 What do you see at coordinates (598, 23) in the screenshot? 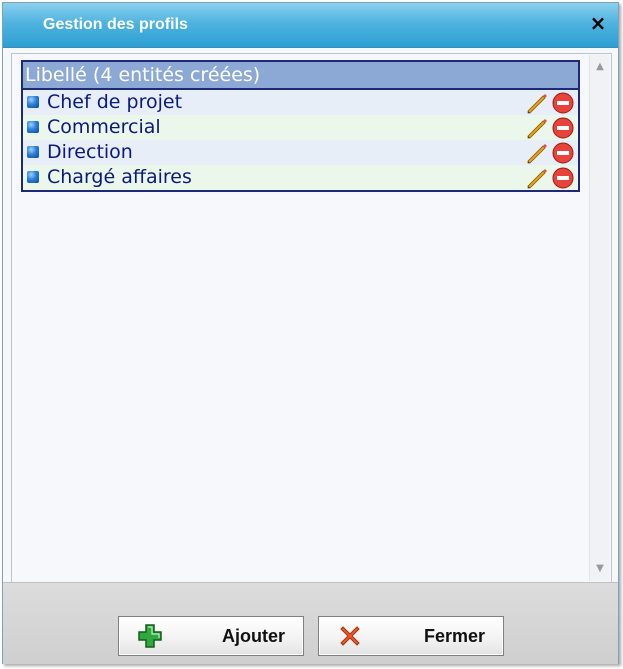
I see `close-icon: ×` at bounding box center [598, 23].